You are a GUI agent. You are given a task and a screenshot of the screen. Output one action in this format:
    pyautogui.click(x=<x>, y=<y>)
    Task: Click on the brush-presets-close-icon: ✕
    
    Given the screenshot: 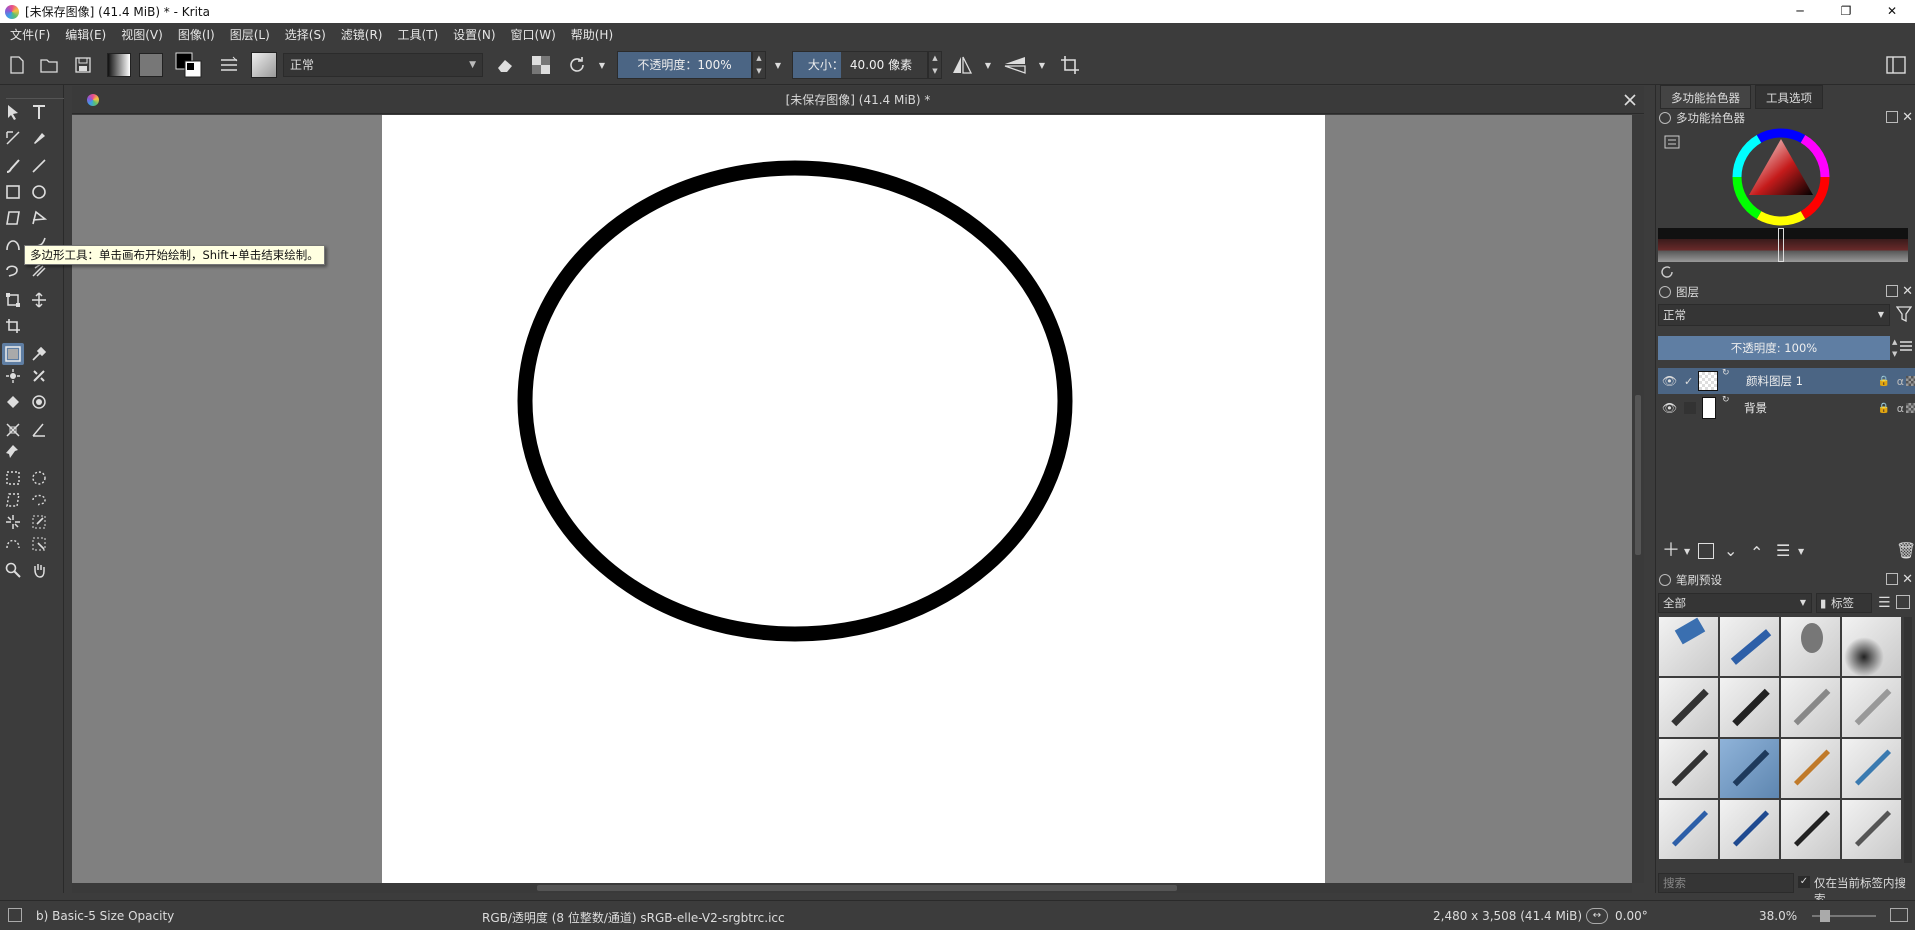 What is the action you would take?
    pyautogui.click(x=1907, y=580)
    